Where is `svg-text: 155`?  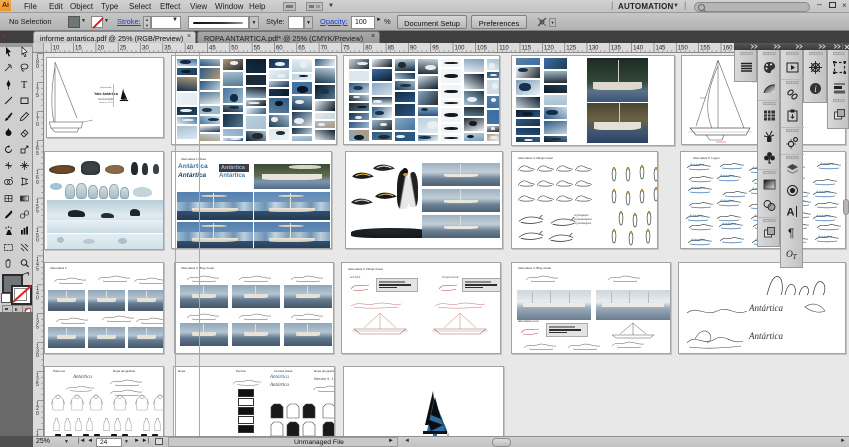 svg-text: 155 is located at coordinates (705, 49).